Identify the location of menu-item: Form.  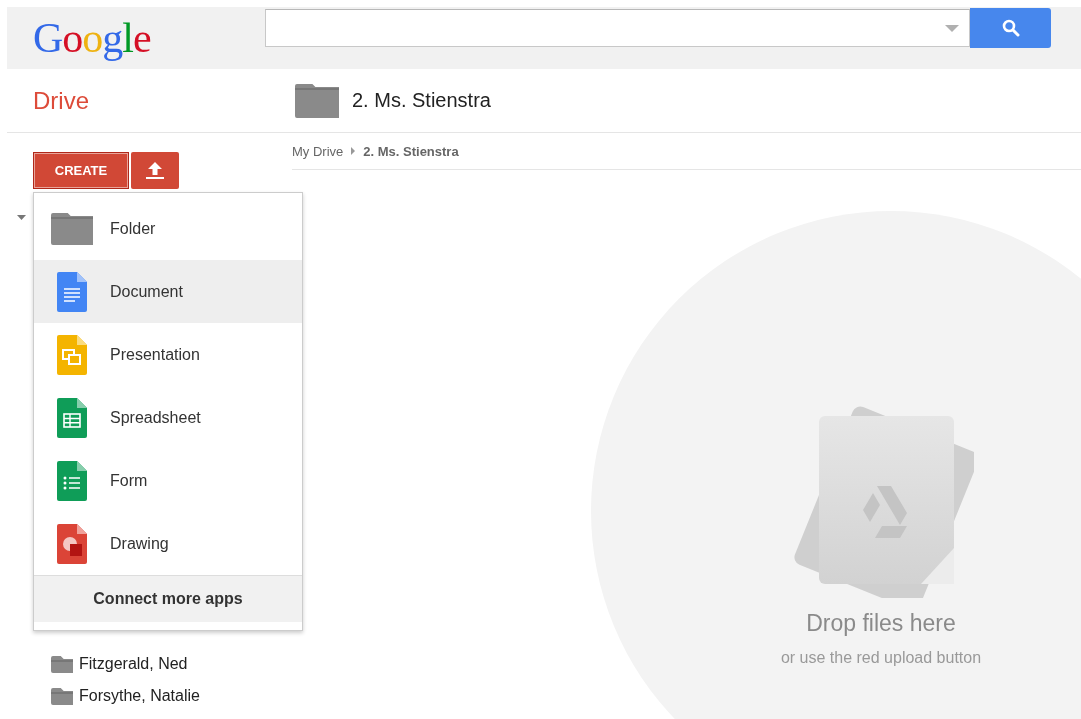
(168, 480).